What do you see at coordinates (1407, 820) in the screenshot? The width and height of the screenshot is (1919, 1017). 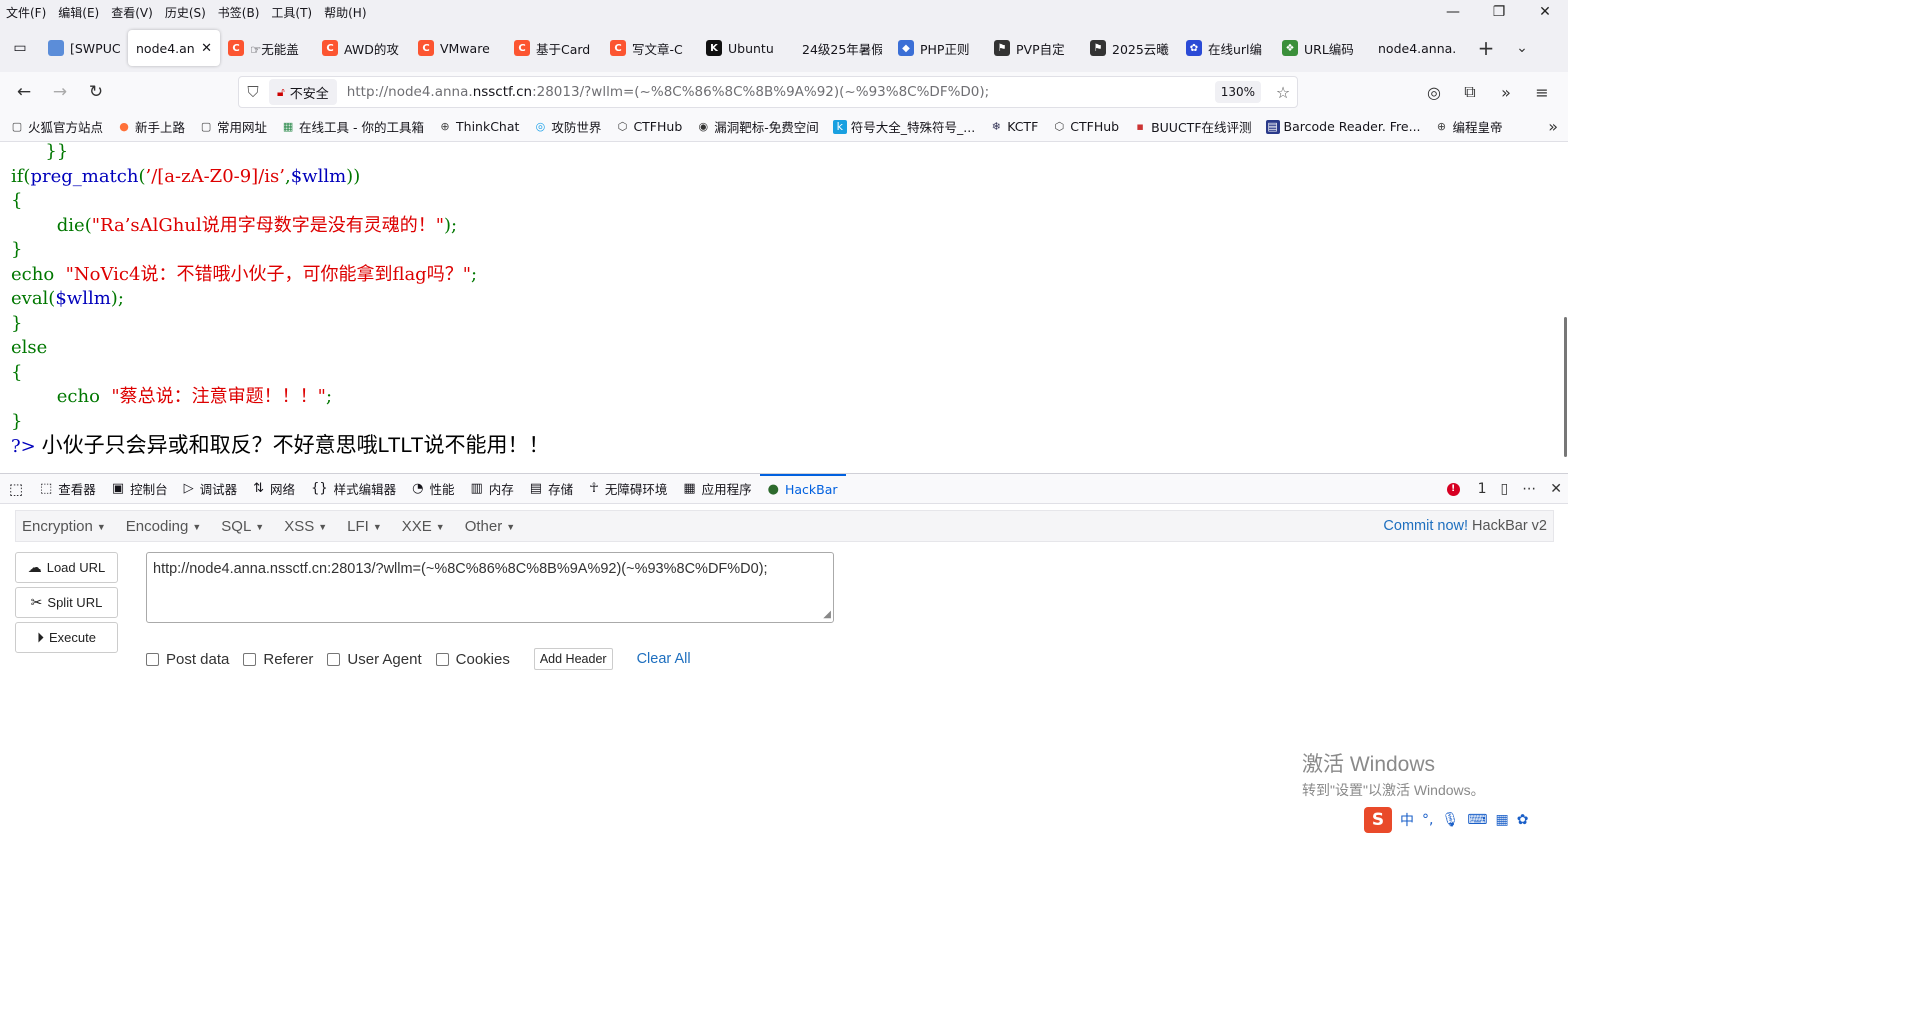 I see `ime-language: 中` at bounding box center [1407, 820].